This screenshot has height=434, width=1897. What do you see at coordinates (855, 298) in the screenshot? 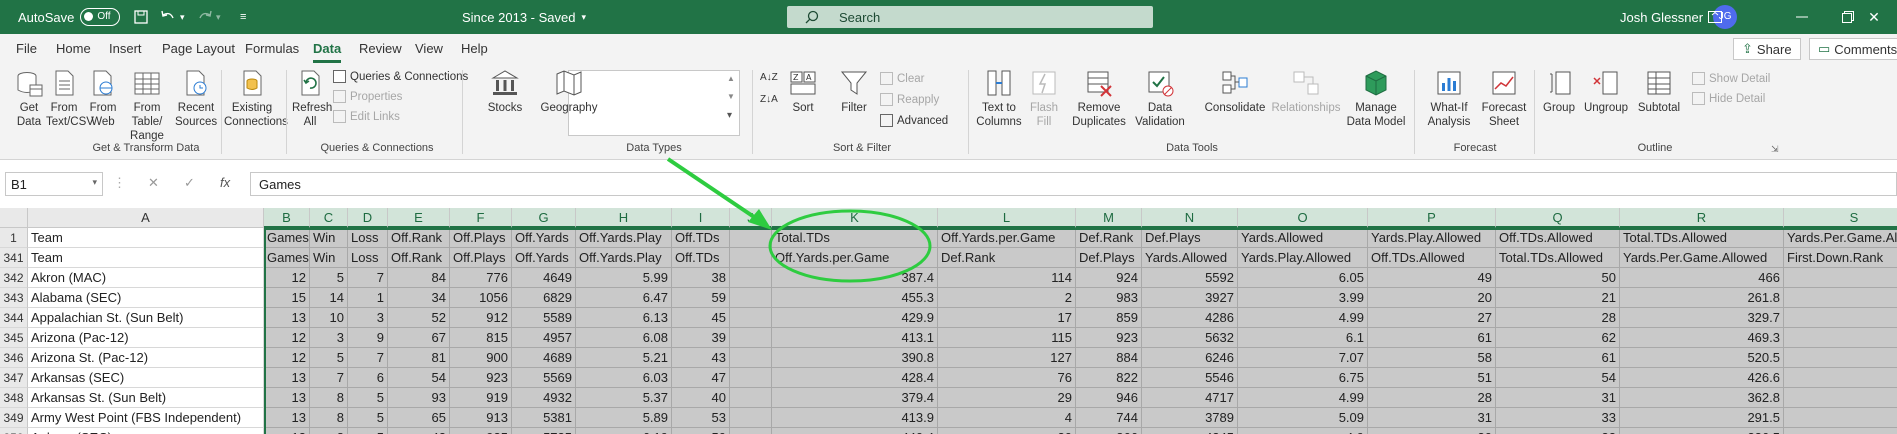
I see `cell-k-343: 455.3` at bounding box center [855, 298].